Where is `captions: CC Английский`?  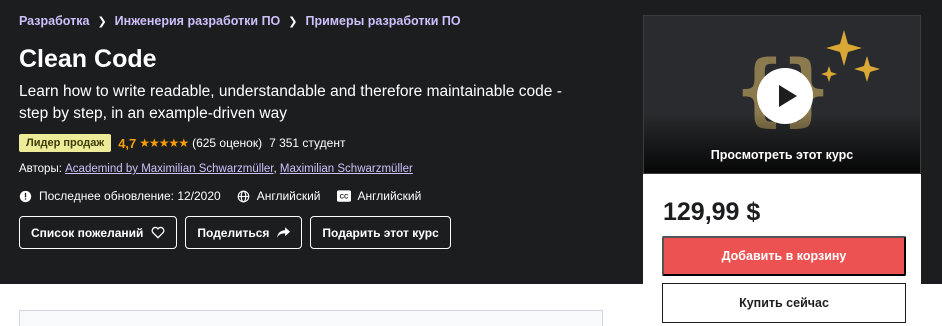
captions: CC Английский is located at coordinates (379, 196).